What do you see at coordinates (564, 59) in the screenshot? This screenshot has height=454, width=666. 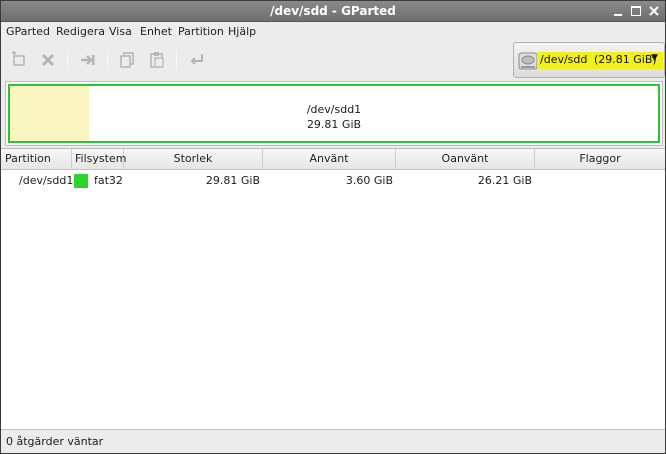 I see `device-path: /dev/sdd` at bounding box center [564, 59].